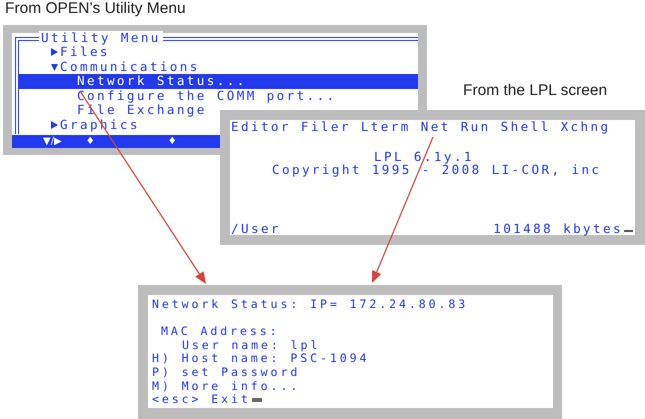 Image resolution: width=645 pixels, height=419 pixels. I want to click on caption: From OPEN’s Utility Menu, so click(95, 8).